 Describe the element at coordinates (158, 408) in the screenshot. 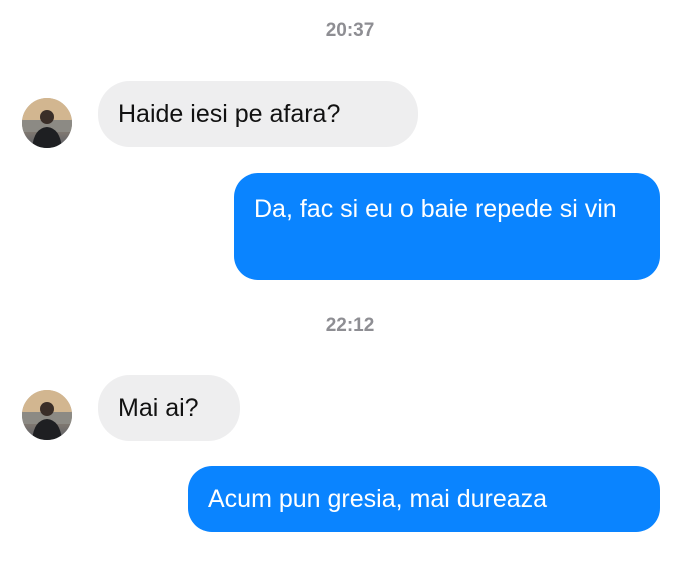

I see `message-text: Mai ai?` at that location.